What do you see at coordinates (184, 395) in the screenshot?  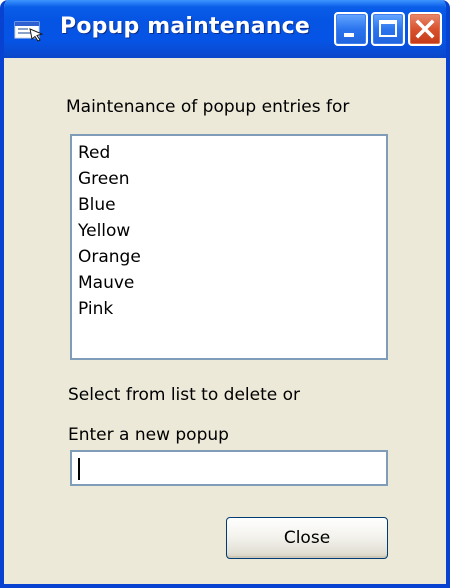 I see `select-hint-label: Select from list to delete or` at bounding box center [184, 395].